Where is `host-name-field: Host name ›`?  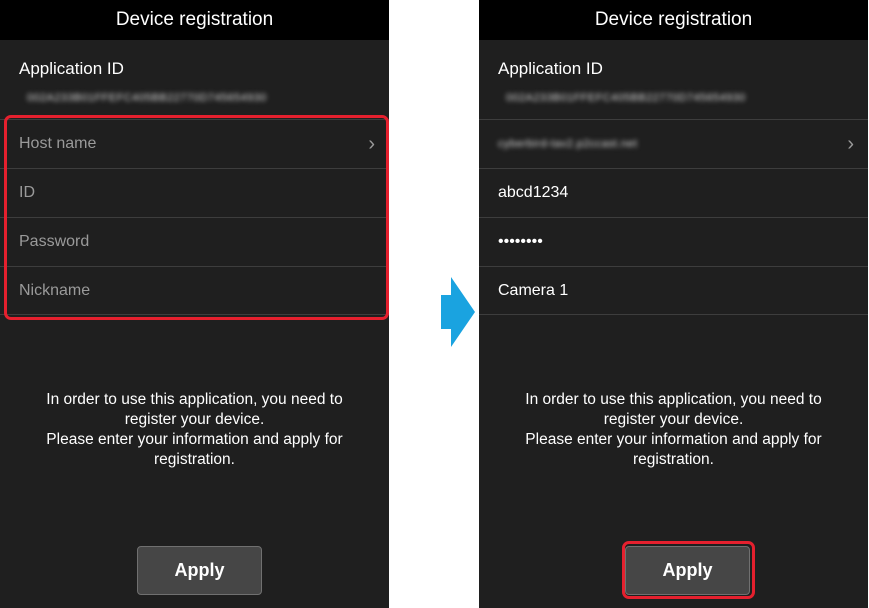 host-name-field: Host name › is located at coordinates (194, 143).